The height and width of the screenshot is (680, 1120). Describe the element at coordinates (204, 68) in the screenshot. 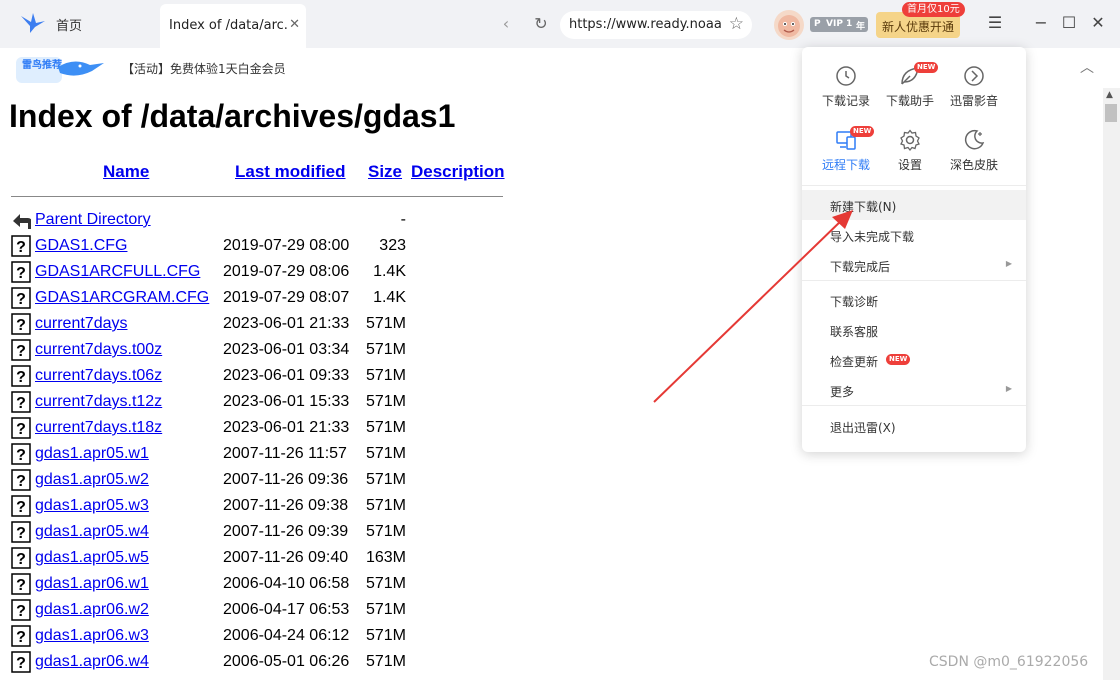

I see `banner-activity-text: 【活动】免费体验1天白金会员` at that location.